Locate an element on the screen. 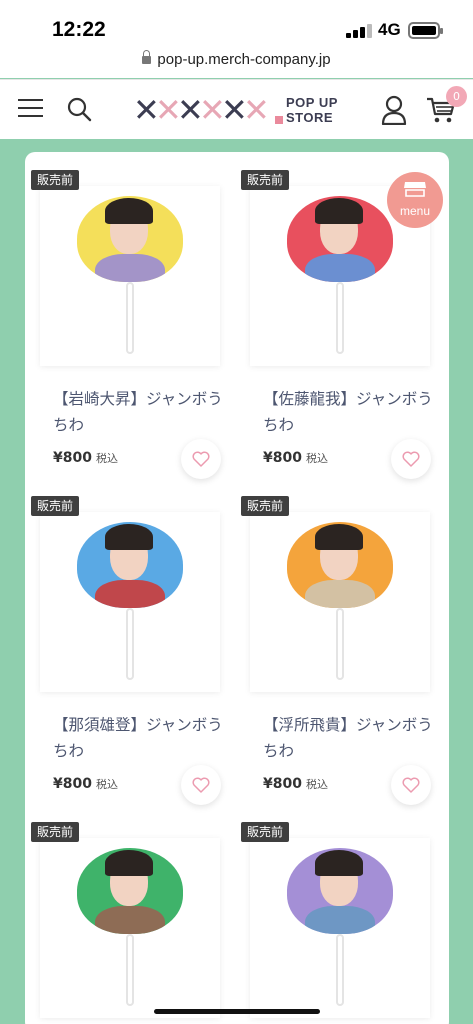  search-icon is located at coordinates (79, 109).